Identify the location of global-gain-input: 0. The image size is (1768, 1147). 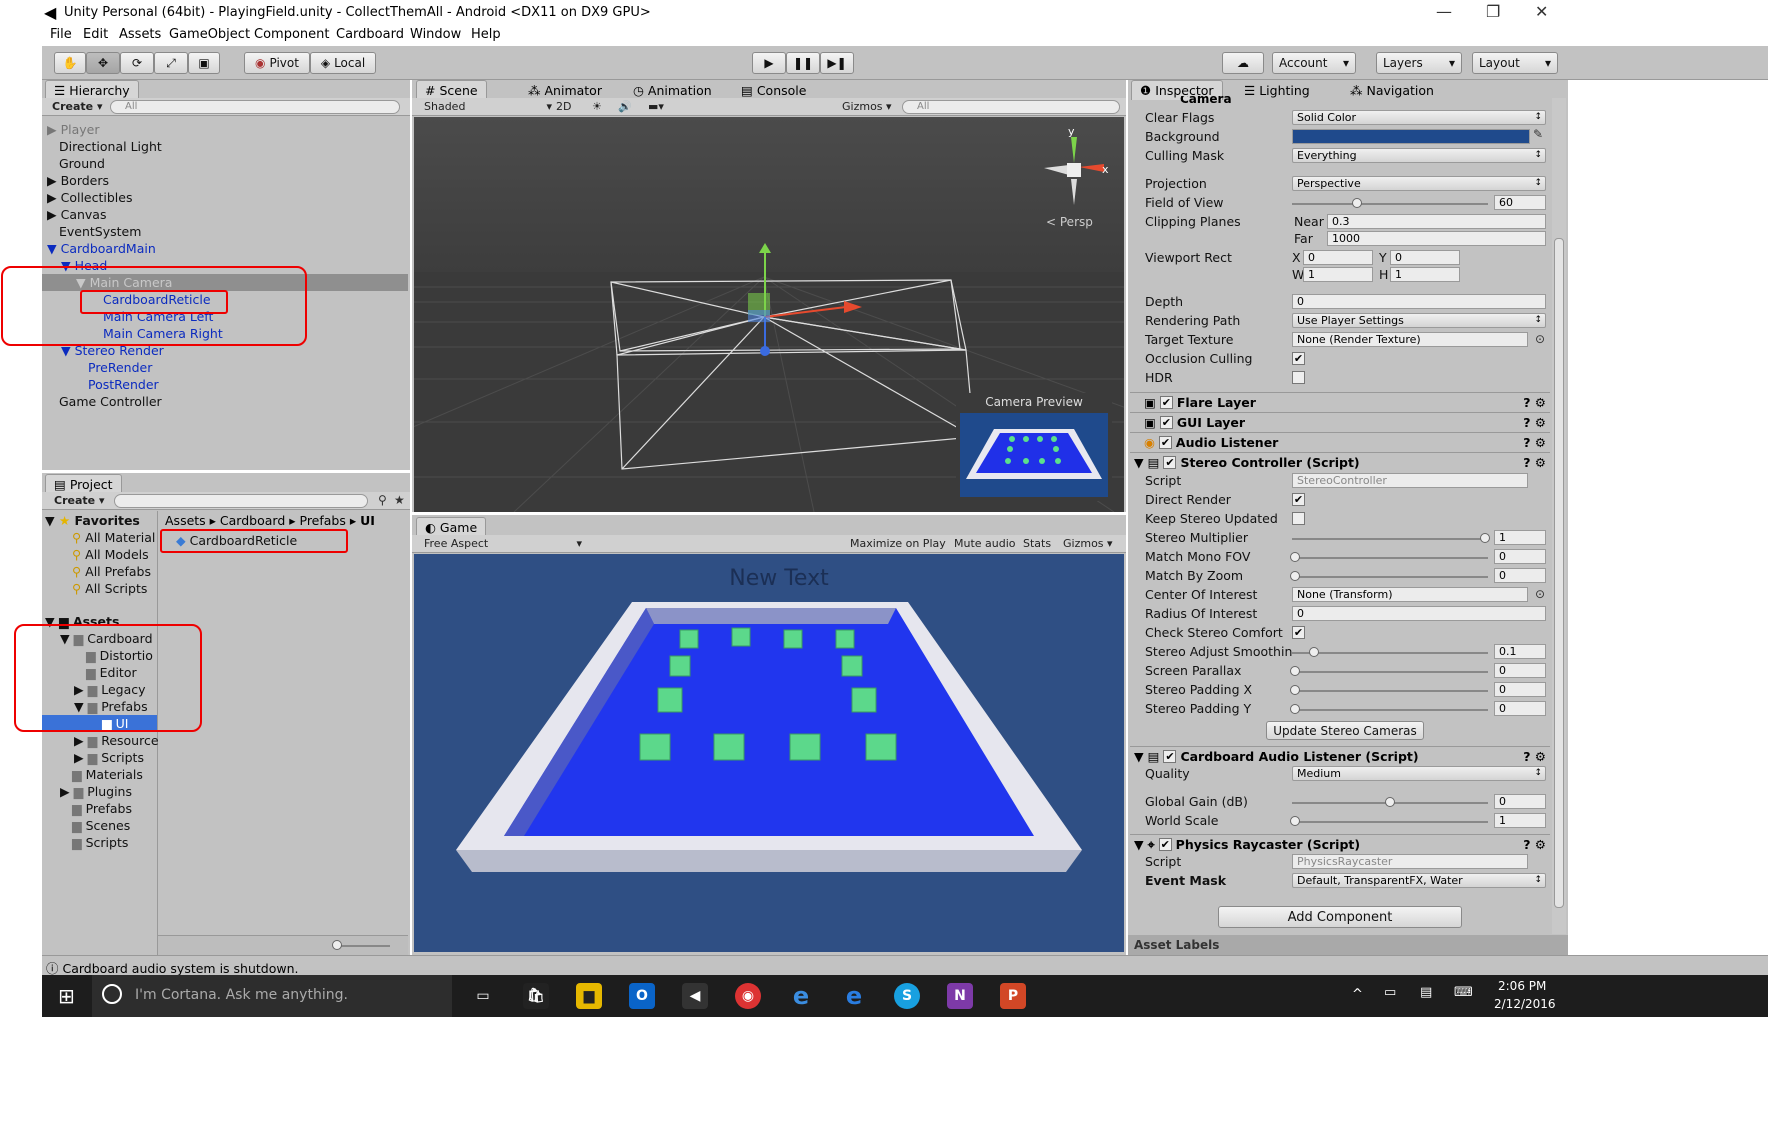
(1520, 801).